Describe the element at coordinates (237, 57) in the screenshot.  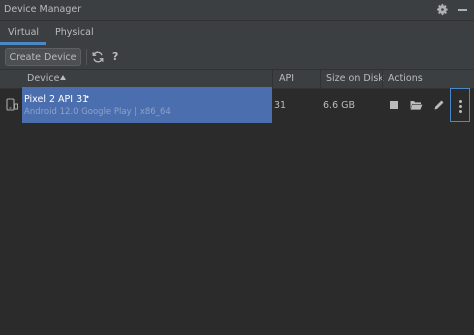
I see `toolbar: Create Device ?` at that location.